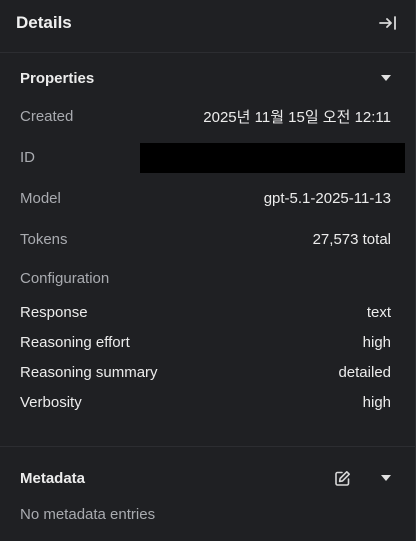 The width and height of the screenshot is (416, 541). Describe the element at coordinates (205, 198) in the screenshot. I see `property-model: Model gpt-5.1-2025-11-13` at that location.